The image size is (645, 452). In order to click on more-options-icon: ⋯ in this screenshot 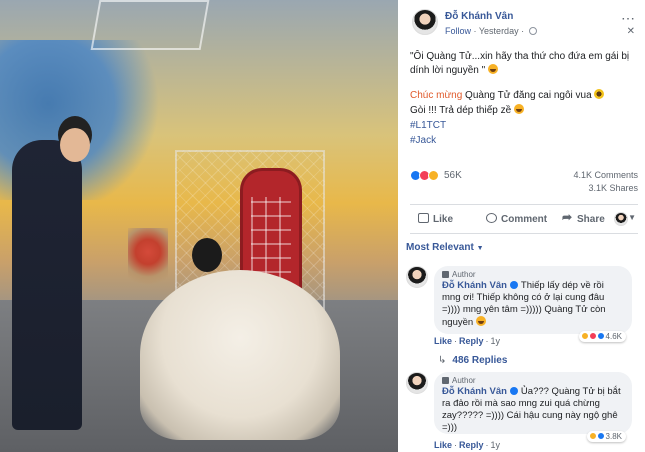, I will do `click(628, 18)`.